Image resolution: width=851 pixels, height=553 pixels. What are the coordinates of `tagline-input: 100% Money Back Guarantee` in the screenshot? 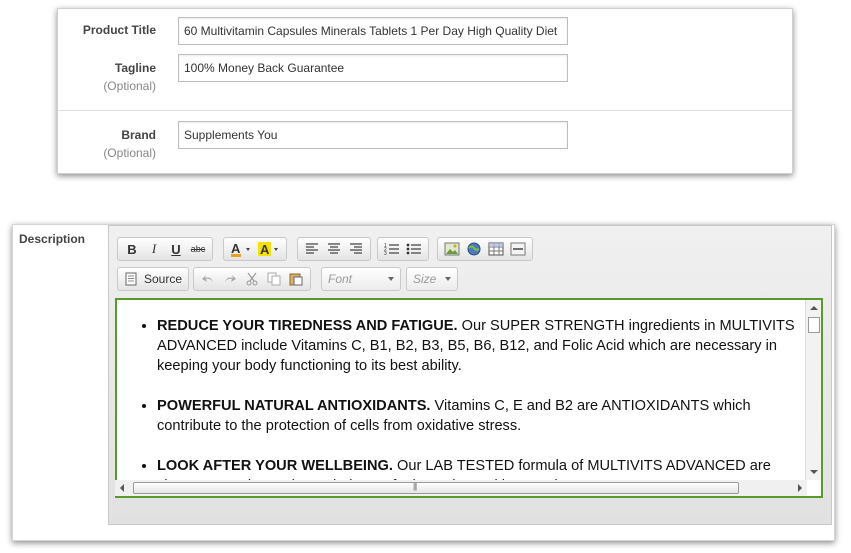 It's located at (373, 68).